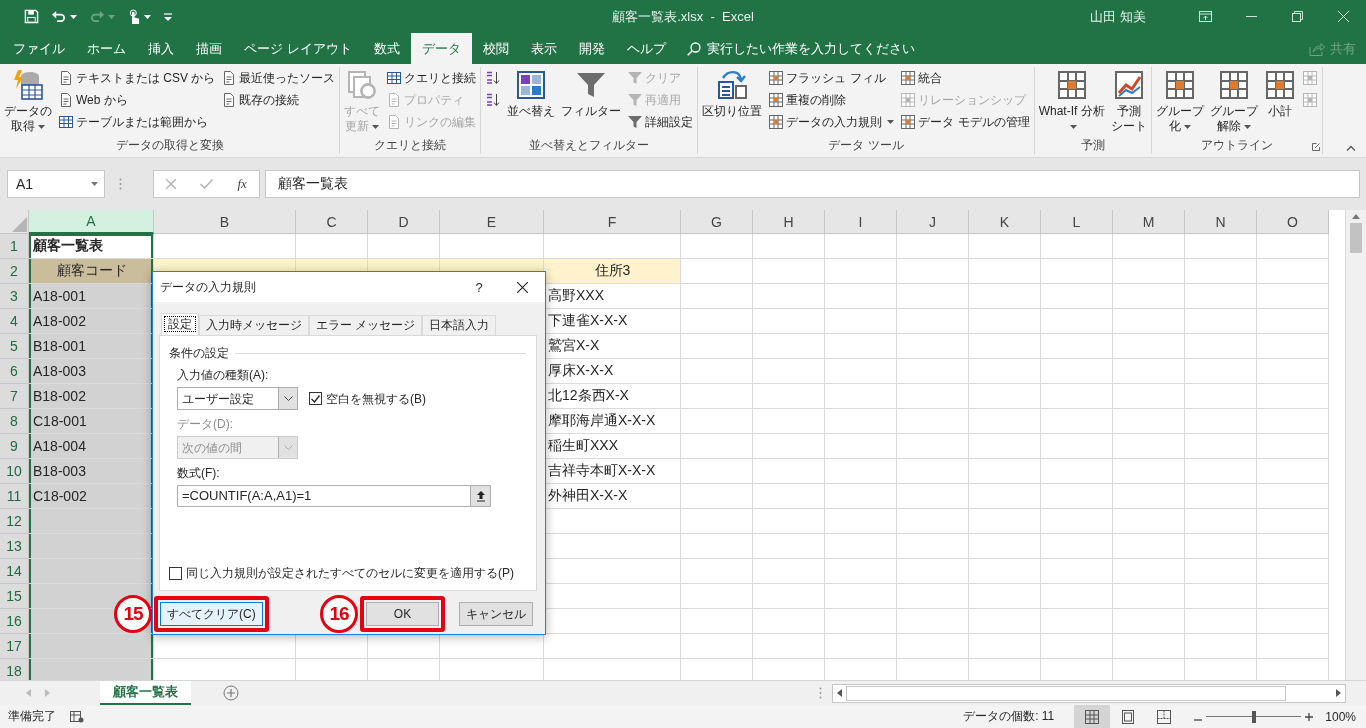 The width and height of the screenshot is (1366, 728). What do you see at coordinates (831, 122) in the screenshot?
I see `ribbon-button: データの入力規則` at bounding box center [831, 122].